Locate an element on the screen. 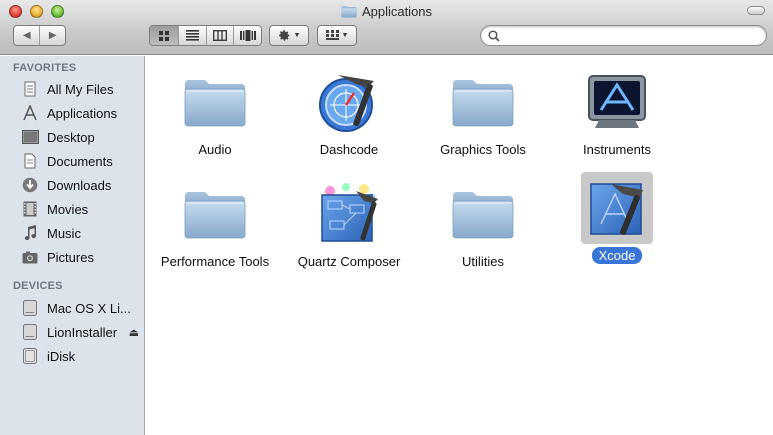  list-view-icon is located at coordinates (192, 35).